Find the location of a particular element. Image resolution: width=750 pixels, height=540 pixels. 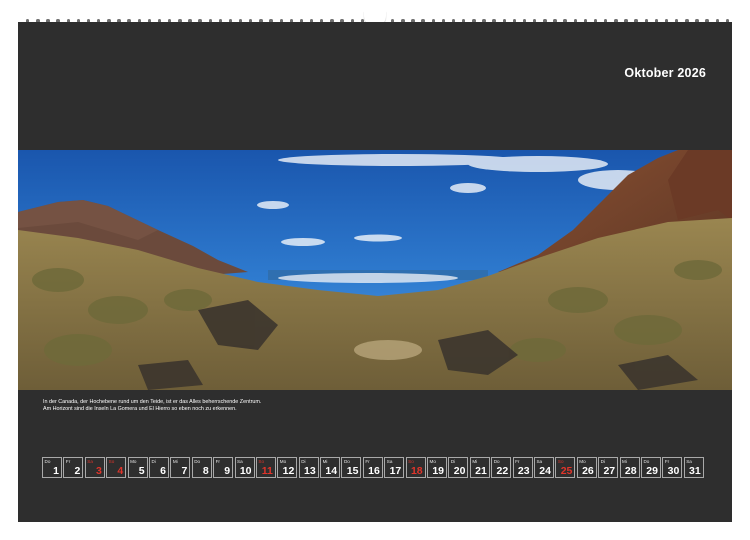

day-number: 12 is located at coordinates (288, 470).